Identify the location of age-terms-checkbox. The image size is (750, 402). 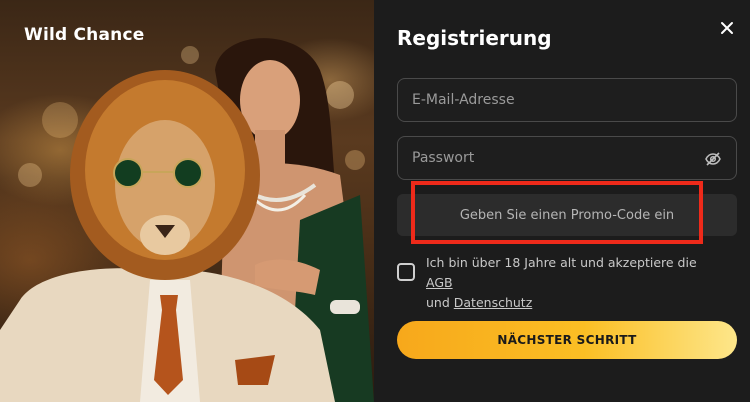
(406, 272).